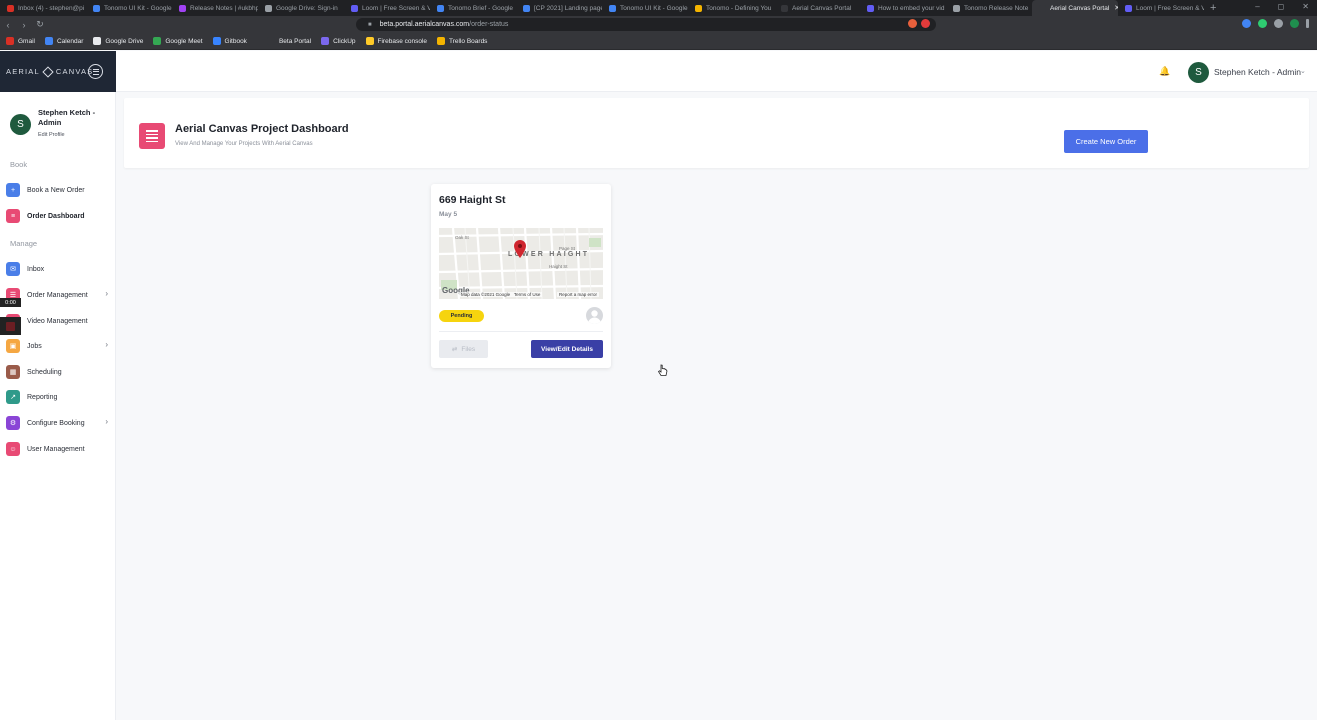 This screenshot has width=1317, height=720. I want to click on sidebar-item-scheduling: ▦ Scheduling, so click(59, 372).